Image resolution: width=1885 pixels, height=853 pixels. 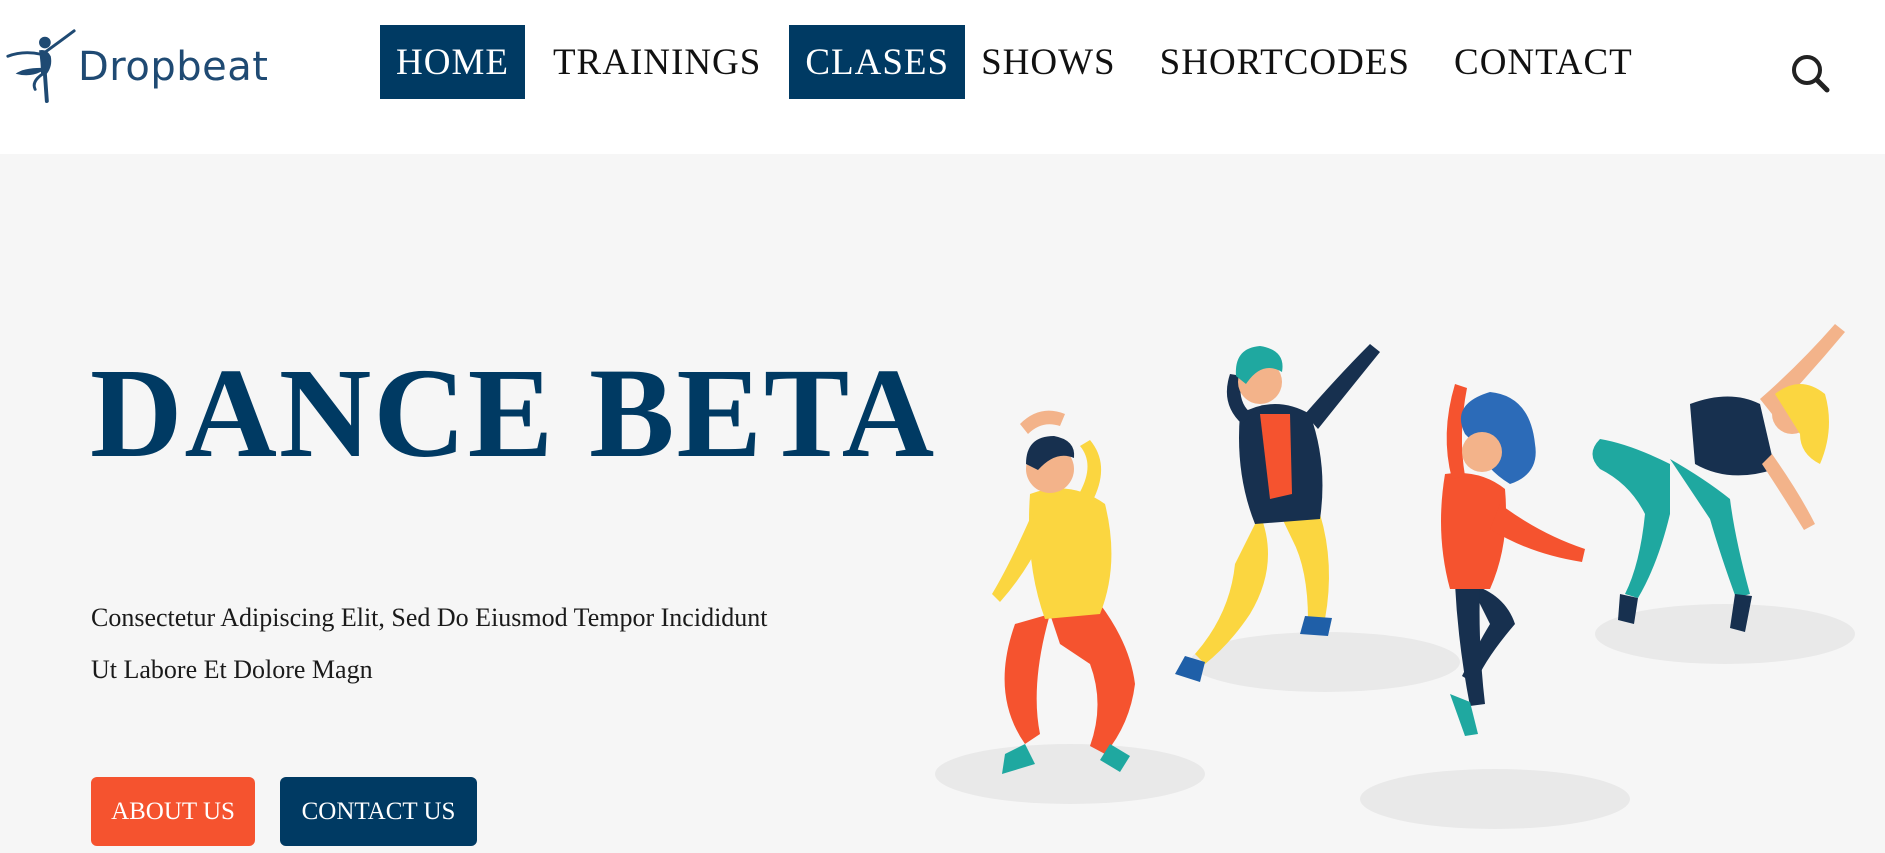 What do you see at coordinates (513, 413) in the screenshot?
I see `hero-title: DANCE BETA` at bounding box center [513, 413].